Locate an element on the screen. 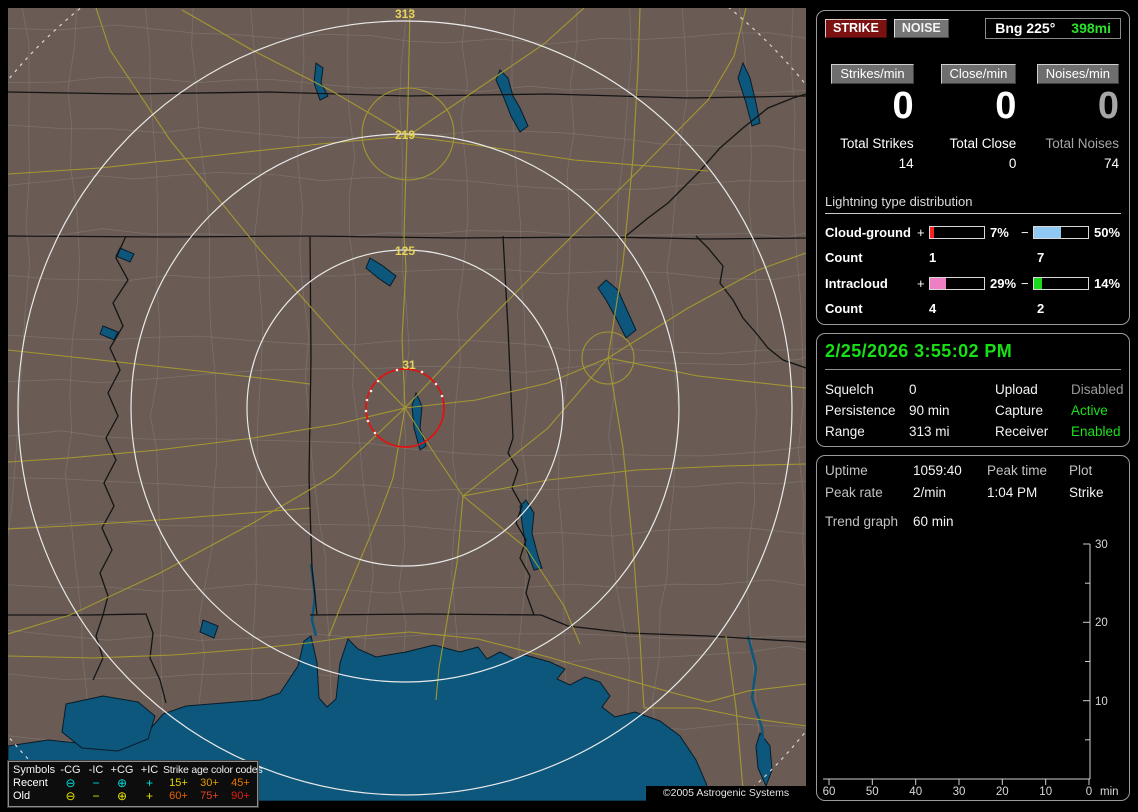 The width and height of the screenshot is (1138, 812). age-code-15: 15+ is located at coordinates (178, 783).